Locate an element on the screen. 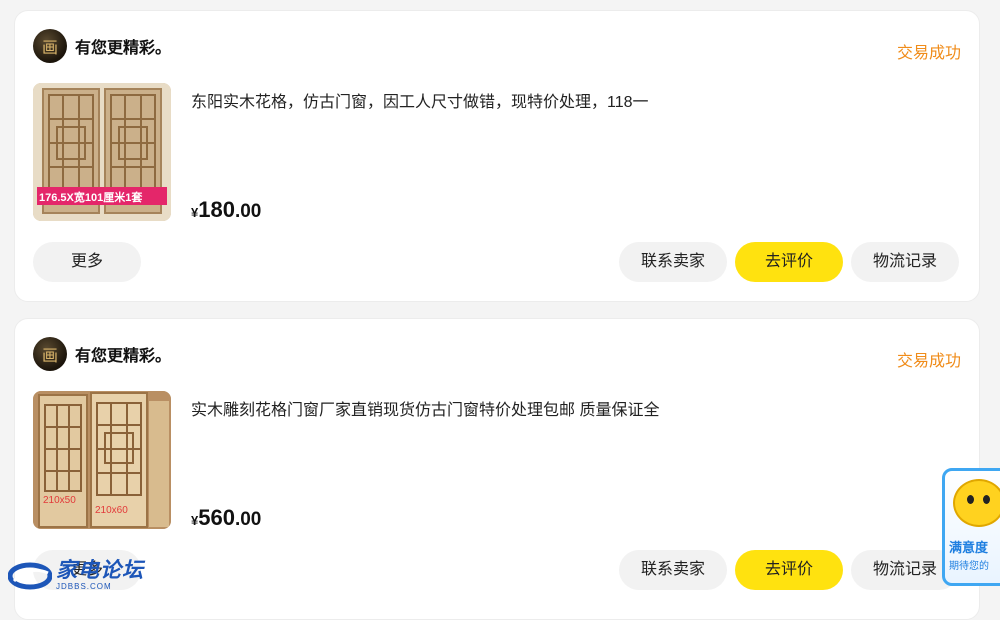  size-label: 210x50 is located at coordinates (59, 500).